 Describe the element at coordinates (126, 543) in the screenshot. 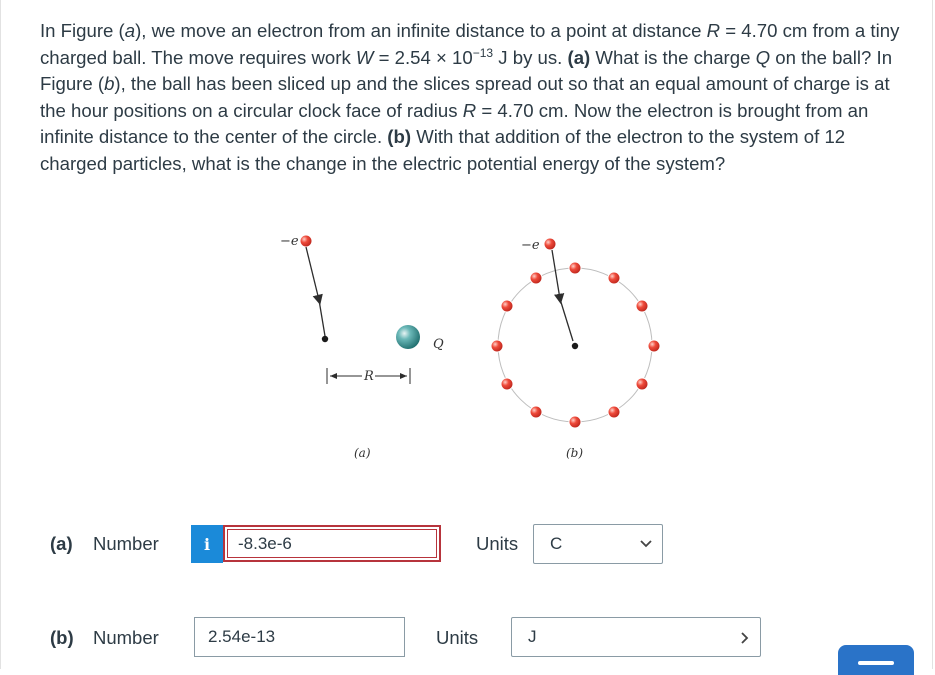

I see `number-label-a: Number` at that location.